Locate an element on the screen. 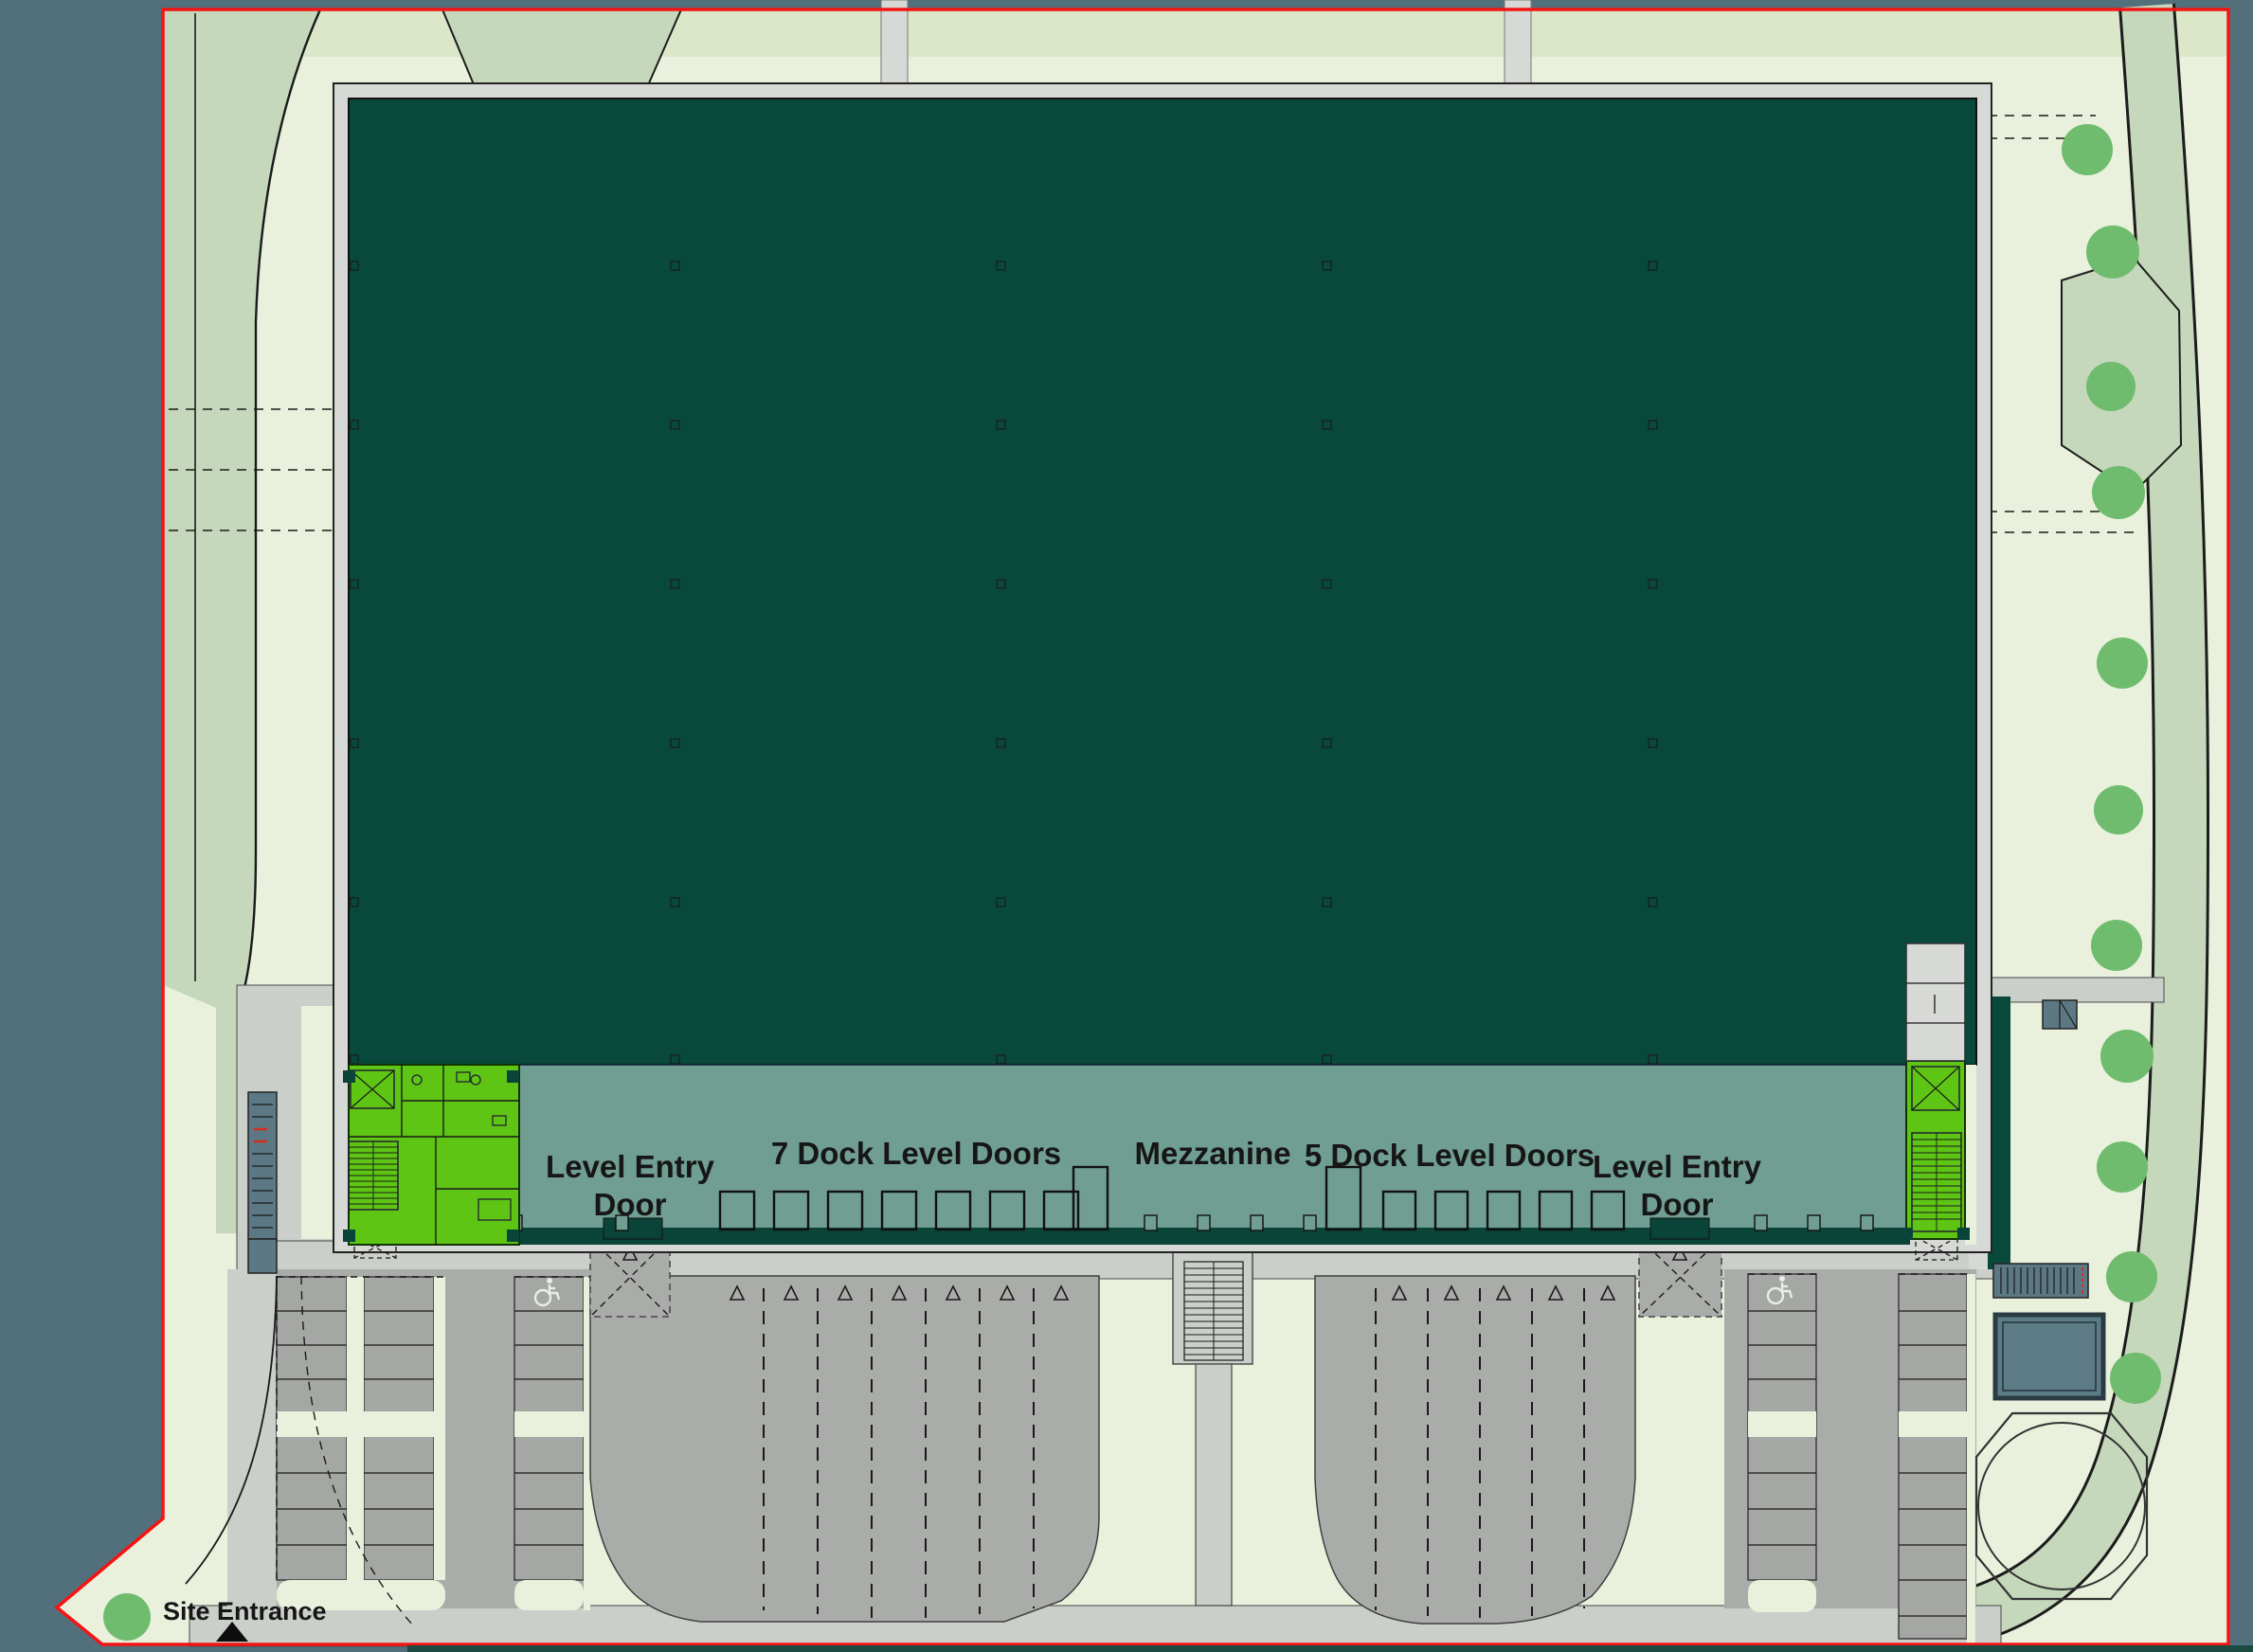 This screenshot has height=1652, width=2253. label-level-entry-door-left: Level Entry Door is located at coordinates (630, 1185).